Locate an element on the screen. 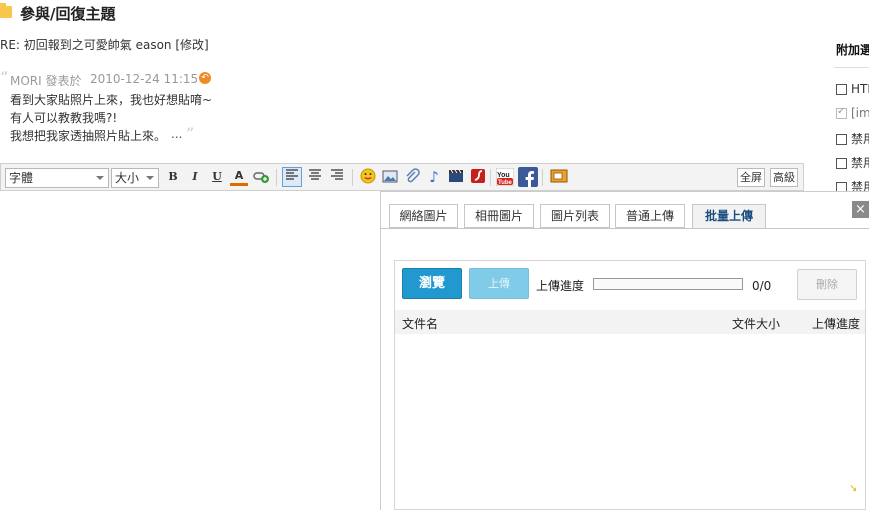  page-title: 參與/回復主題 is located at coordinates (68, 14).